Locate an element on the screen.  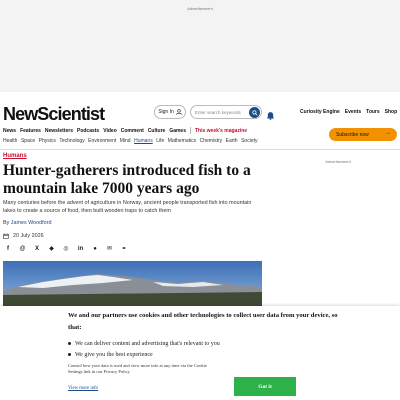
section-chemistry: Chemistry is located at coordinates (211, 141).